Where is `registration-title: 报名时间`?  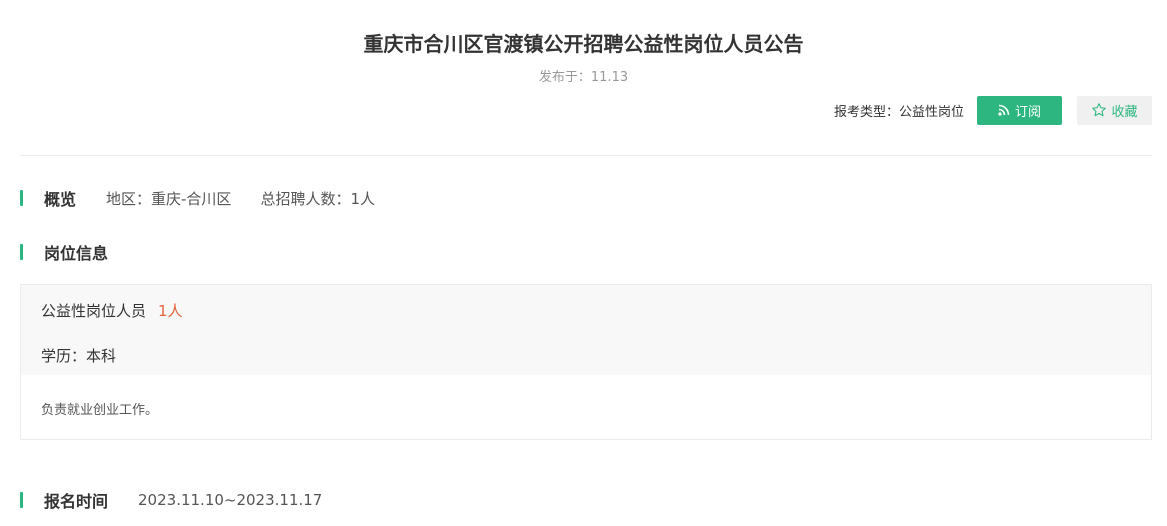
registration-title: 报名时间 is located at coordinates (76, 501).